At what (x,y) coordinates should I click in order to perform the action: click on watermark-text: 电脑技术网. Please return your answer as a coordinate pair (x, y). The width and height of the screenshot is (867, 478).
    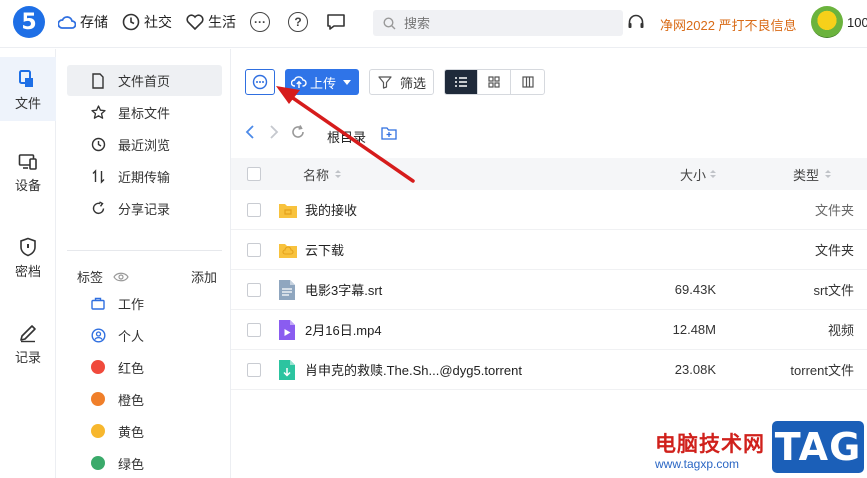
    Looking at the image, I should click on (710, 444).